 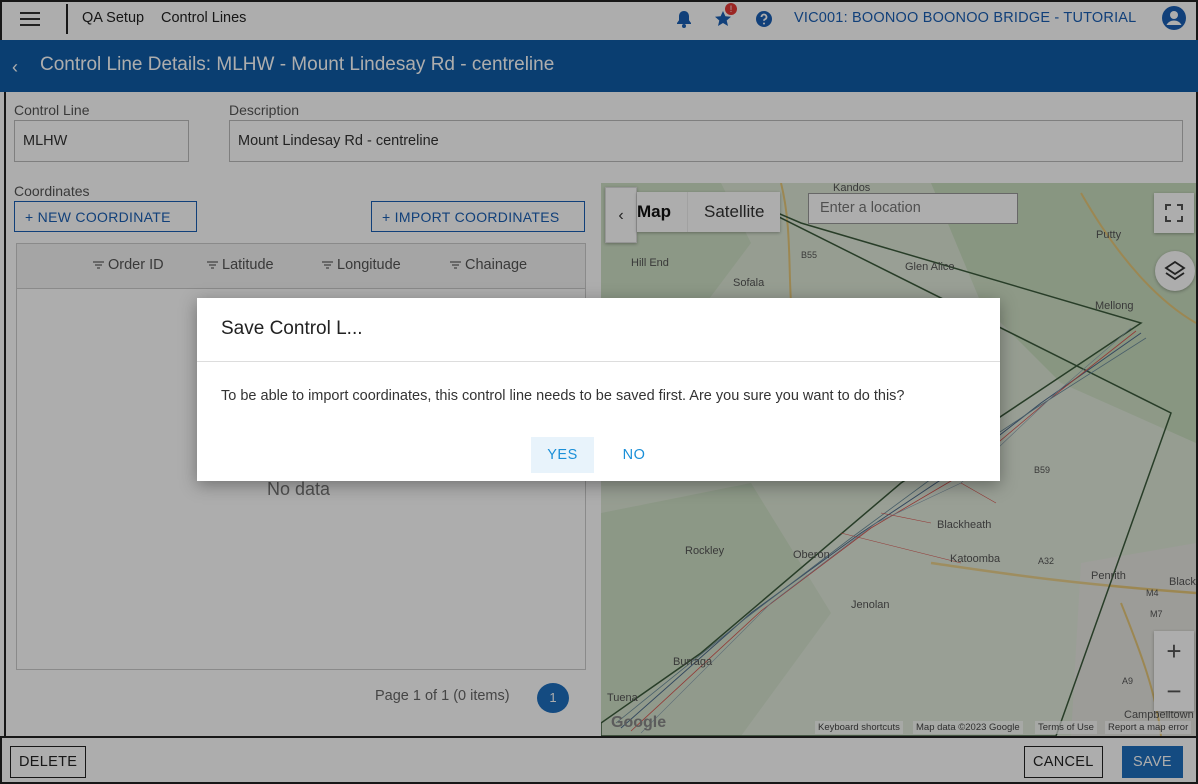 I want to click on no-button: NO, so click(x=634, y=455).